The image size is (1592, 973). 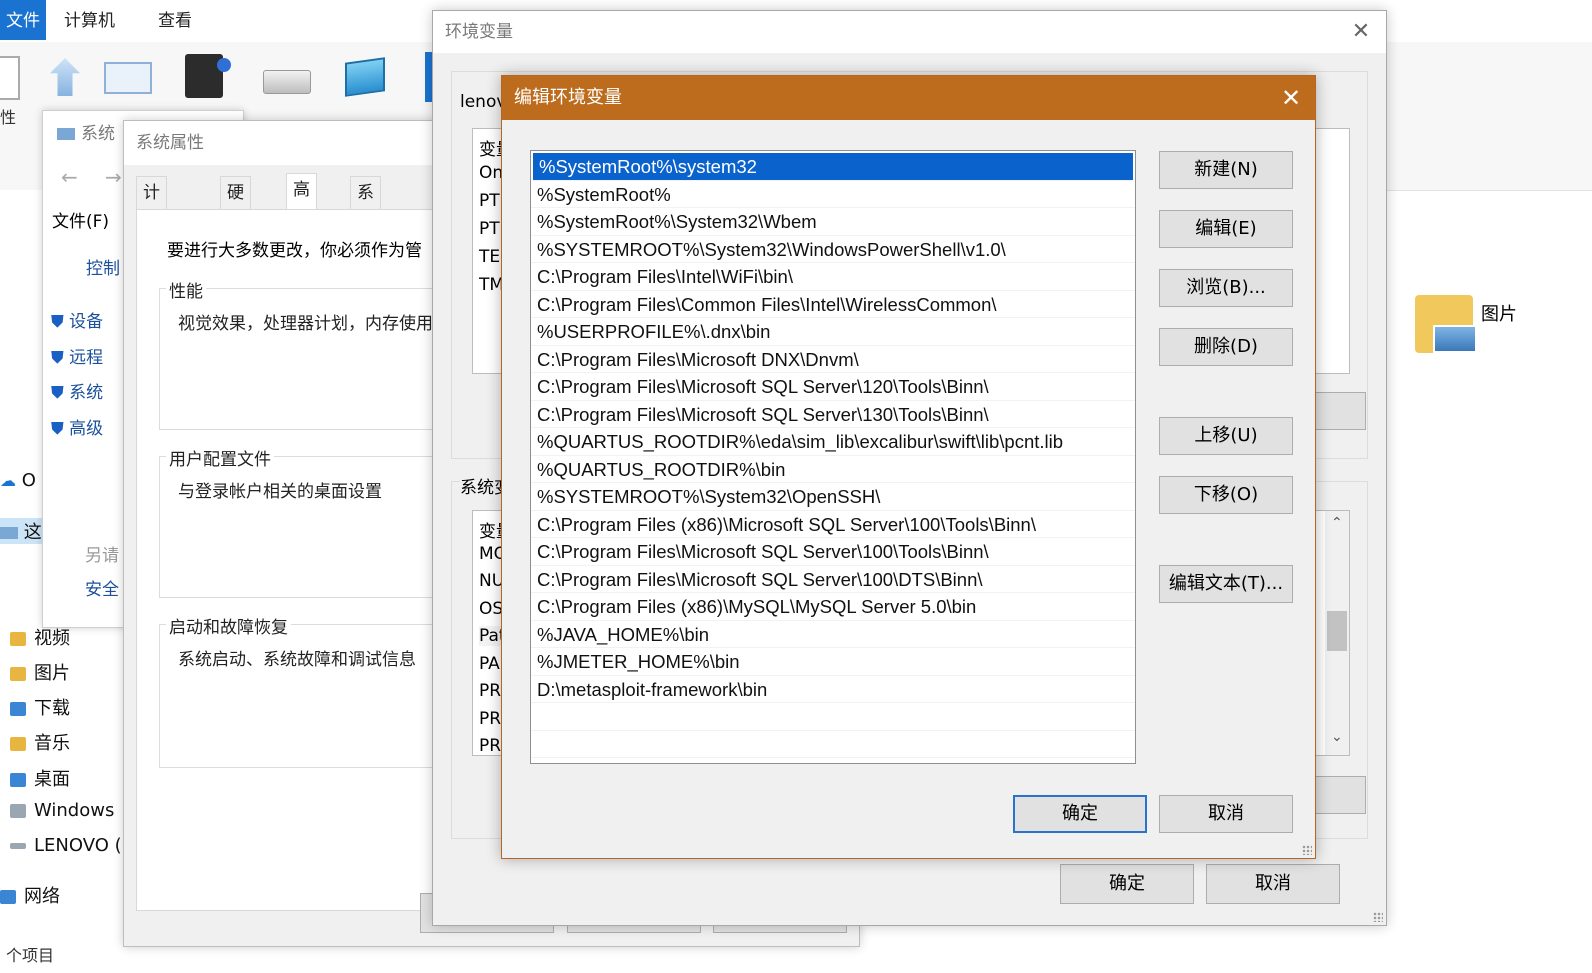 I want to click on path-entry: %SystemRoot%\System32\Wbem, so click(x=833, y=222).